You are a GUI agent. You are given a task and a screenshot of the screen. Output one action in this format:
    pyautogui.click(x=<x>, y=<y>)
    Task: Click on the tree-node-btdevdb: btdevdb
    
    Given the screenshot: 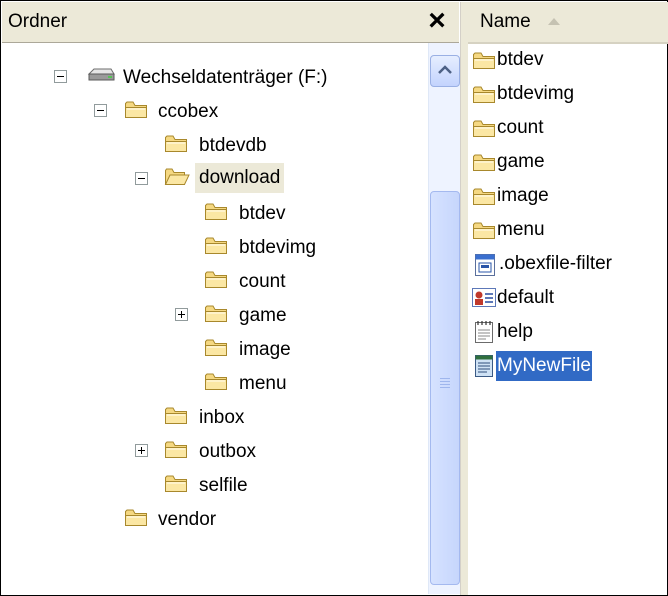 What is the action you would take?
    pyautogui.click(x=212, y=144)
    